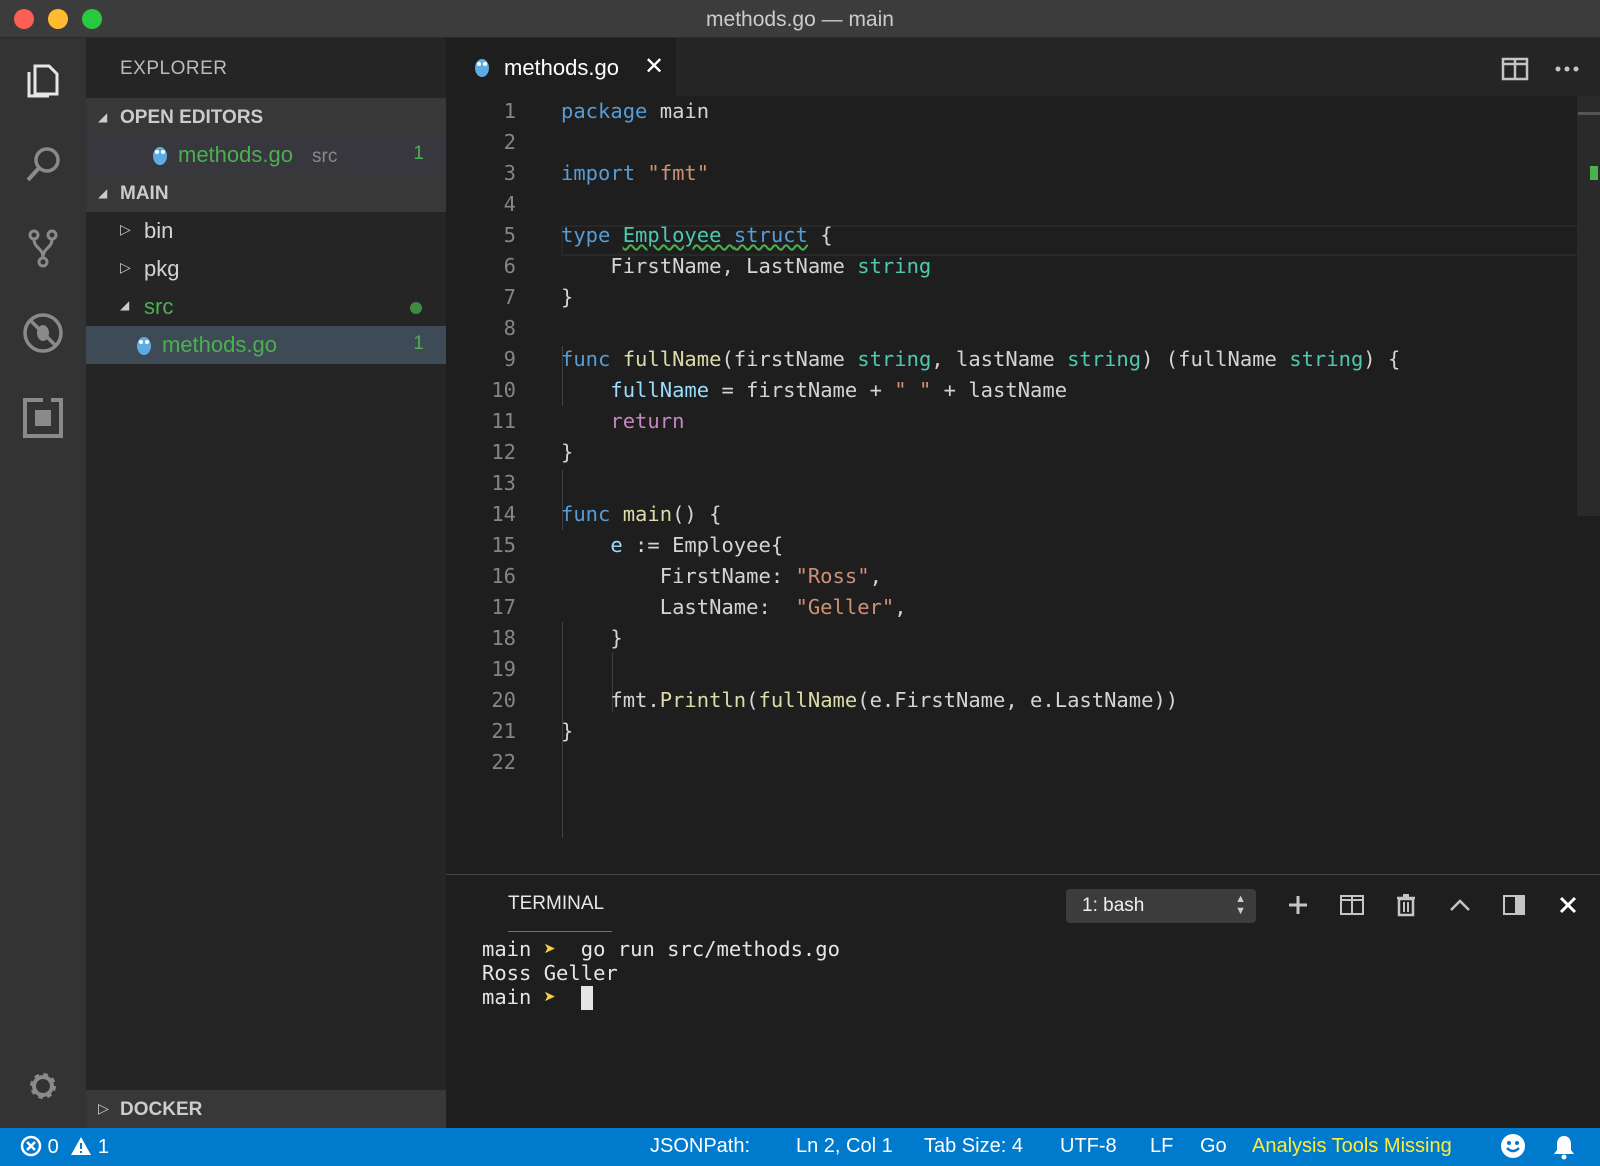 The image size is (1600, 1166). What do you see at coordinates (556, 904) in the screenshot?
I see `tab-terminal: TERMINAL` at bounding box center [556, 904].